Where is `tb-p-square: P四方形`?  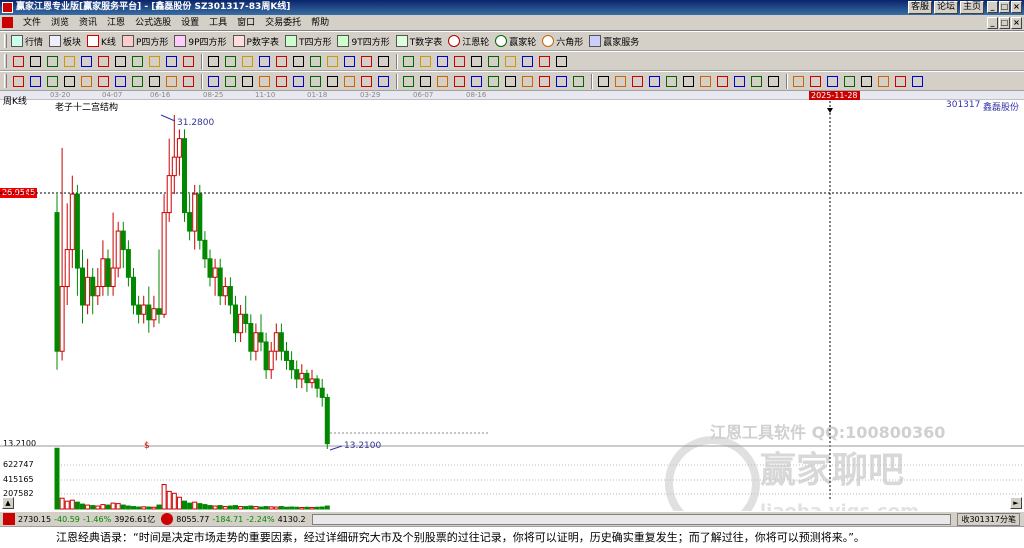 tb-p-square: P四方形 is located at coordinates (144, 41).